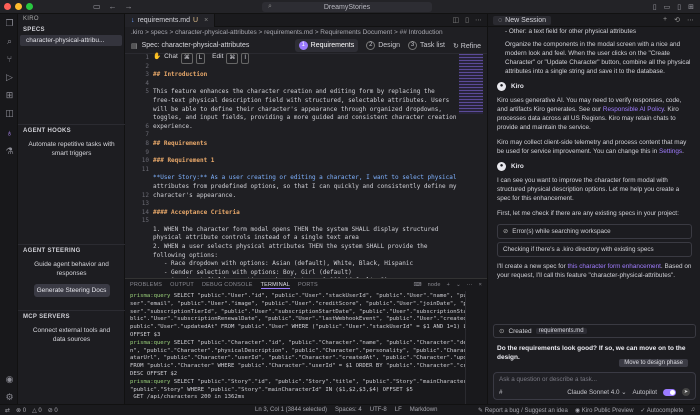  Describe the element at coordinates (44, 317) in the screenshot. I see `mcp-servers-title: MCP SERVERS` at that location.